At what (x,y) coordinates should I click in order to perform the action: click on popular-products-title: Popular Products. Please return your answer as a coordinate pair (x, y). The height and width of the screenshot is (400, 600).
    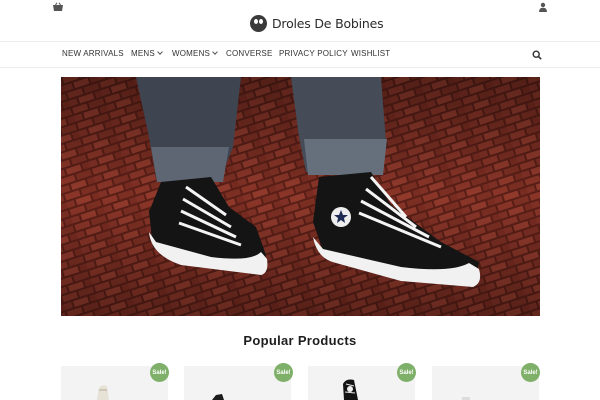
    Looking at the image, I should click on (300, 340).